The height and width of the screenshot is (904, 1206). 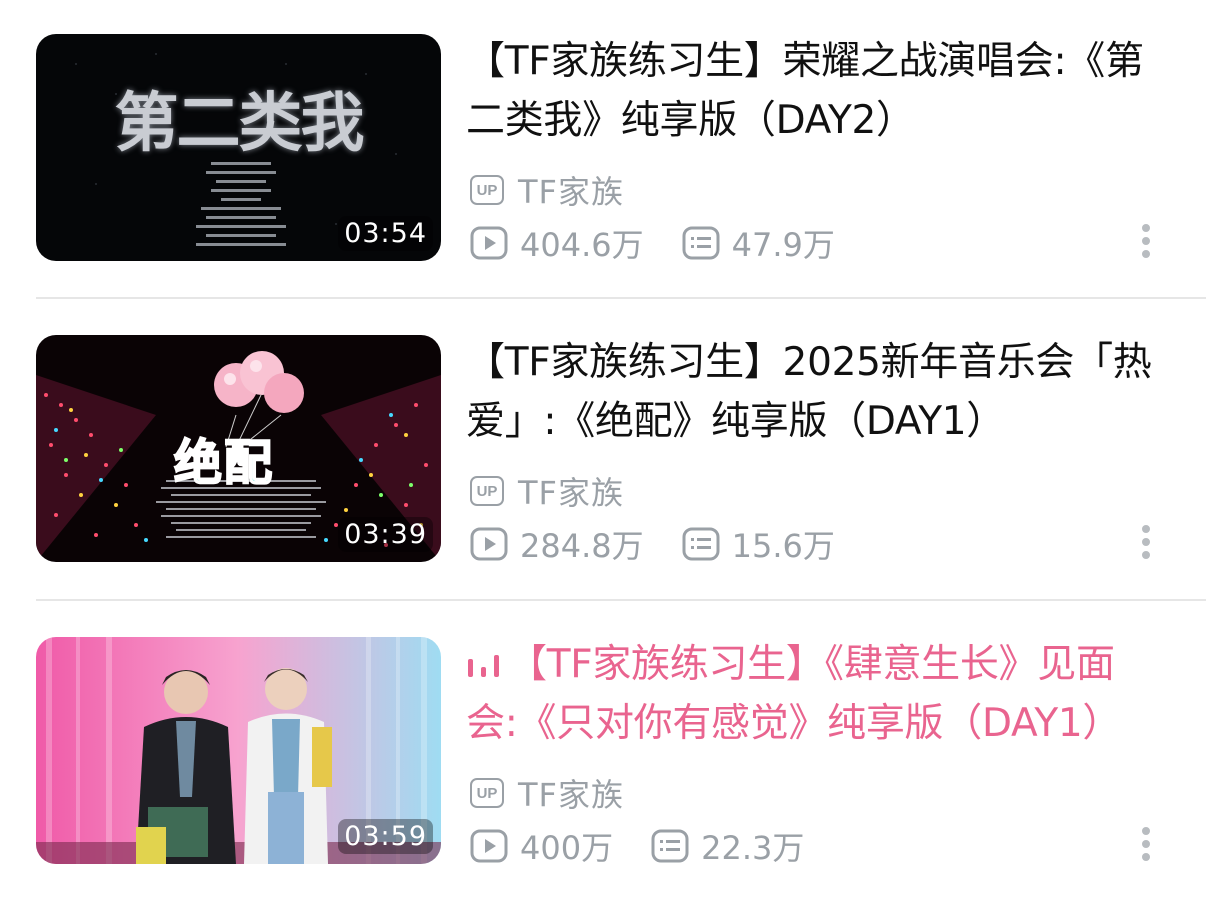 I want to click on thumbnail-caption: 第二类我, so click(x=239, y=123).